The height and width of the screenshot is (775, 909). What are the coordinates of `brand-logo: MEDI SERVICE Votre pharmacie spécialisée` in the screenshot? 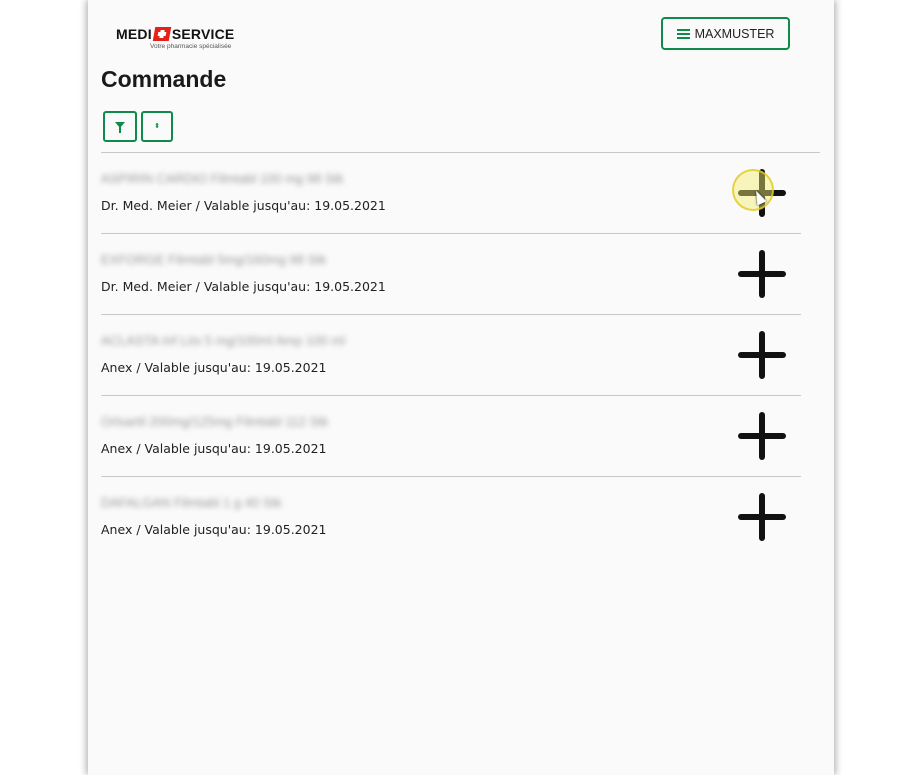 It's located at (181, 40).